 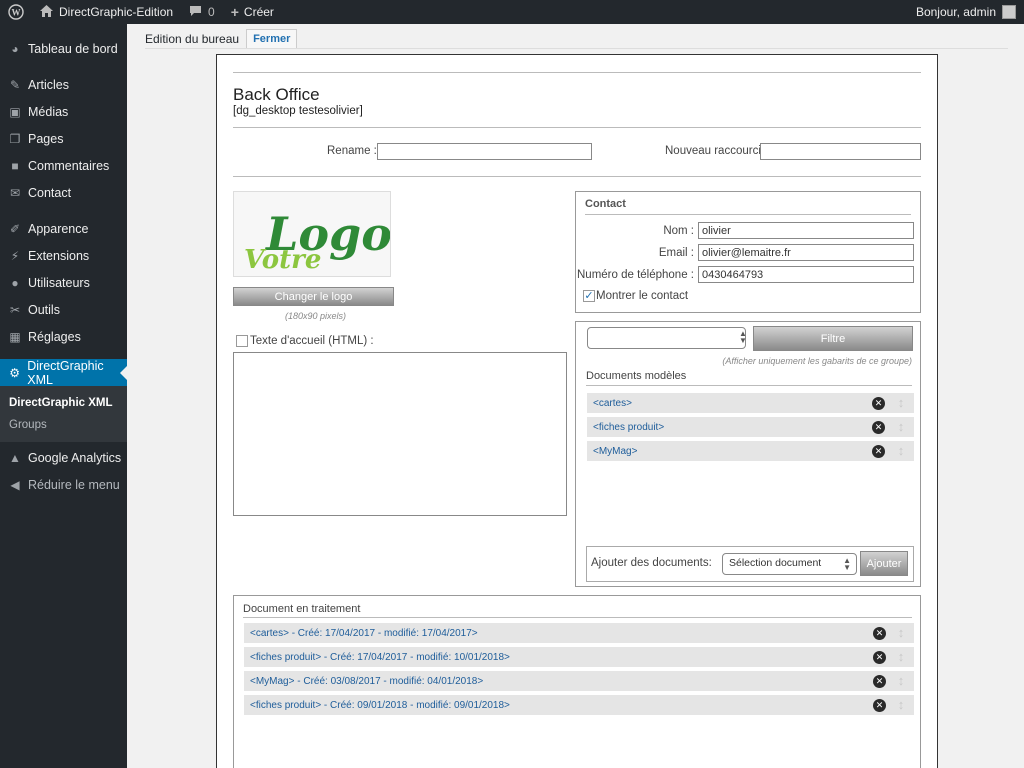 I want to click on account-menu: Bonjour, admin, so click(x=966, y=12).